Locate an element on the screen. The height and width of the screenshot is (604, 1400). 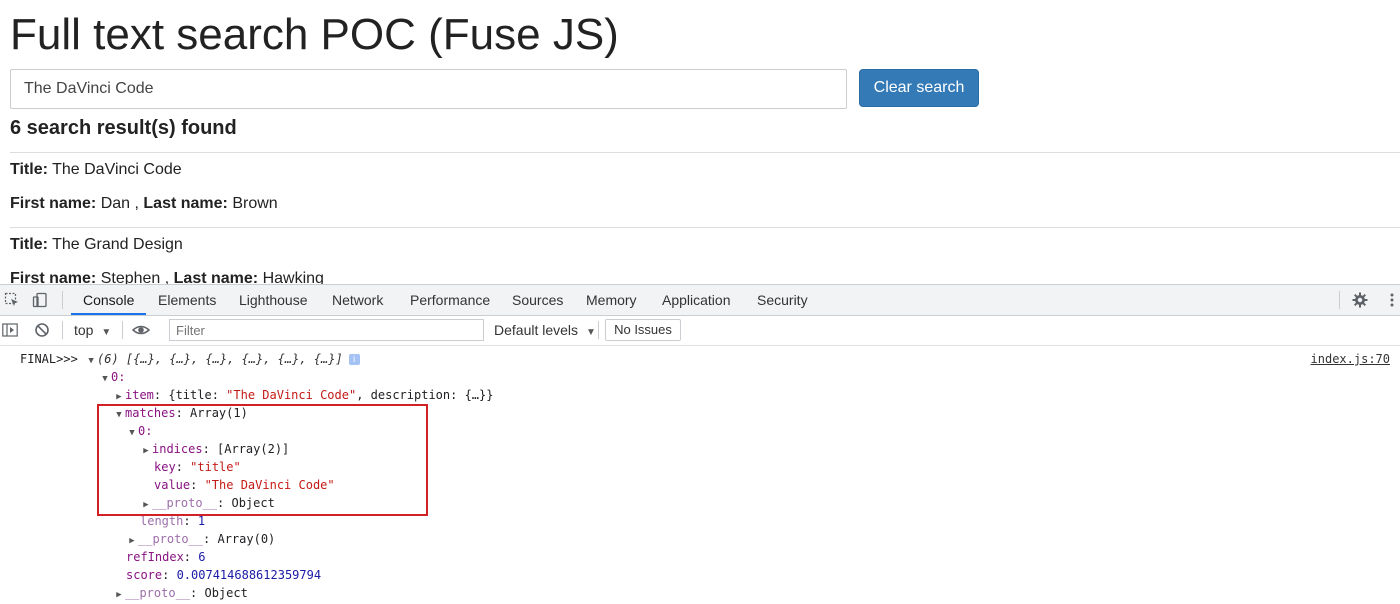
tab-security: Security is located at coordinates (782, 300).